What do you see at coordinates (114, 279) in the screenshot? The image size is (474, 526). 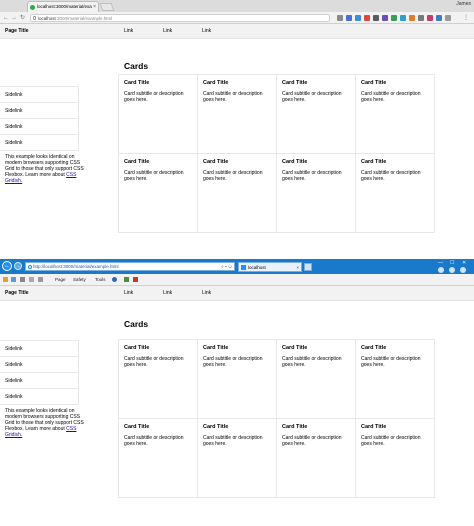 I see `help-icon` at bounding box center [114, 279].